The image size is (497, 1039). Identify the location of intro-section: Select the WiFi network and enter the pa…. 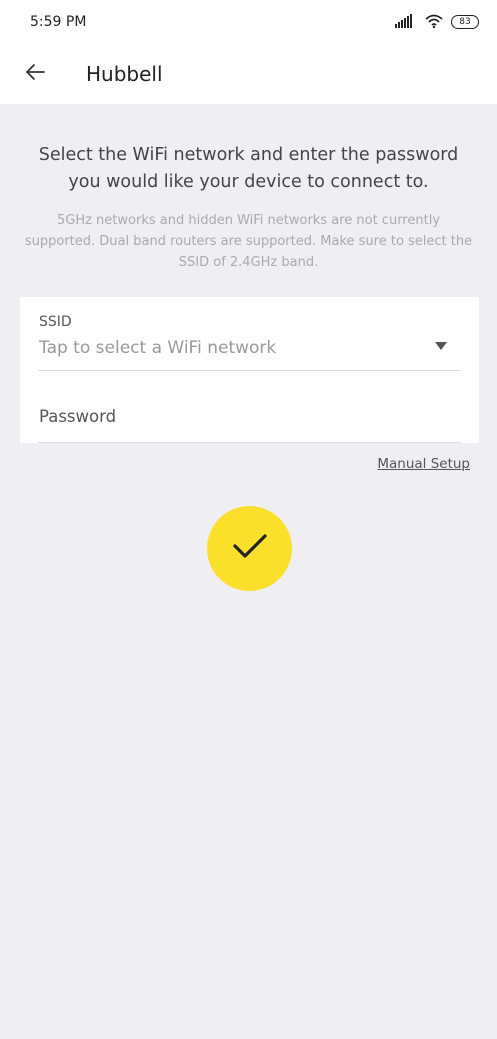
(248, 207).